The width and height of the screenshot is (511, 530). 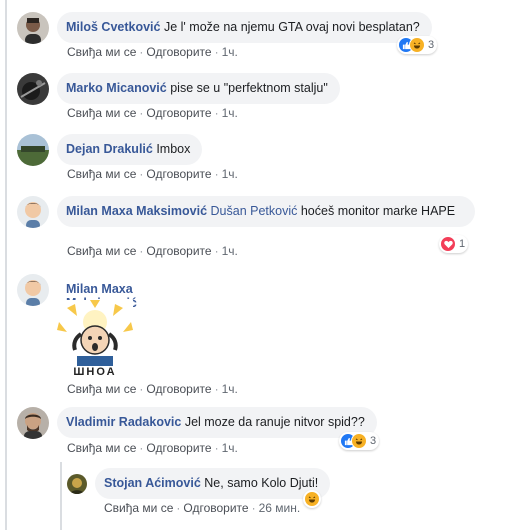 I want to click on love-icon, so click(x=448, y=244).